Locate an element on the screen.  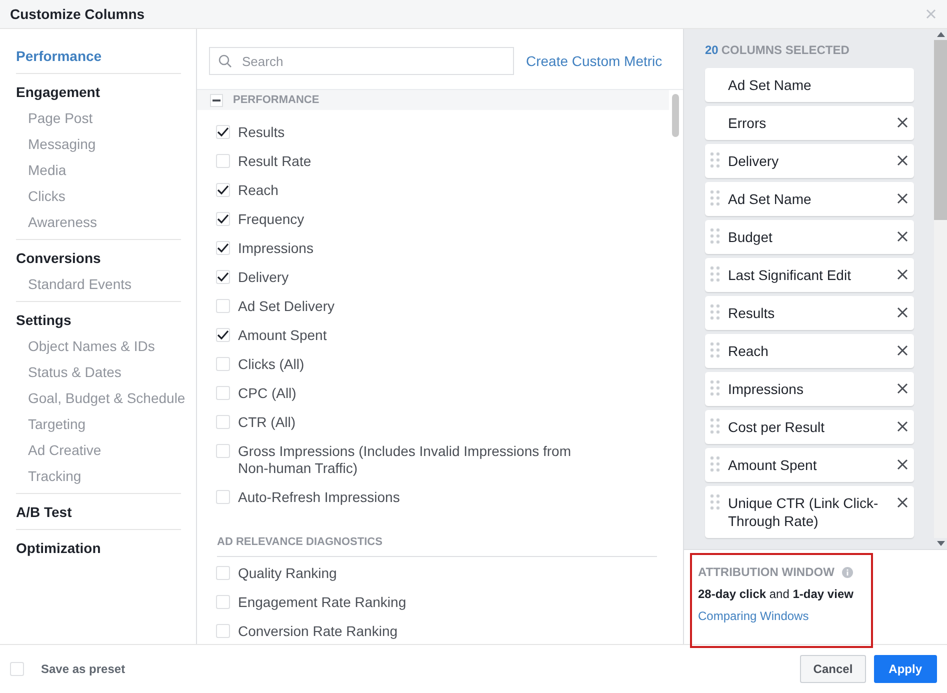
metric-label: Results is located at coordinates (261, 132).